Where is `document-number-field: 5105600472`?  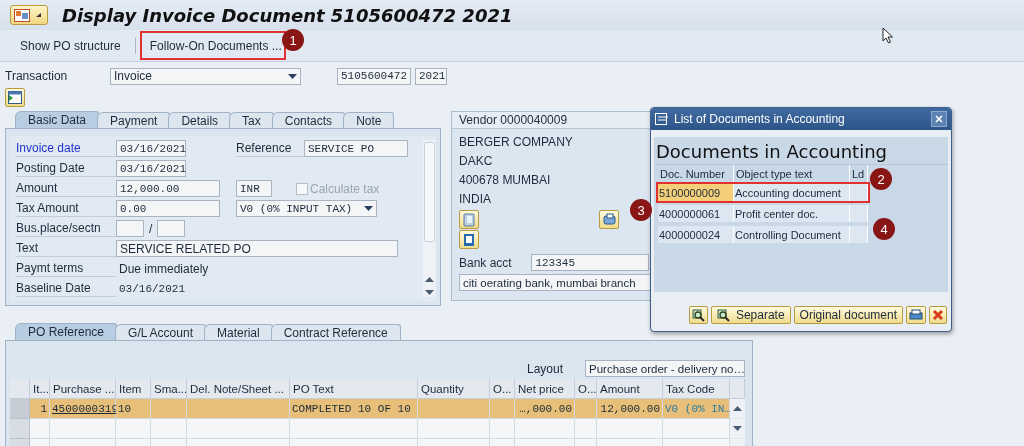 document-number-field: 5105600472 is located at coordinates (374, 76).